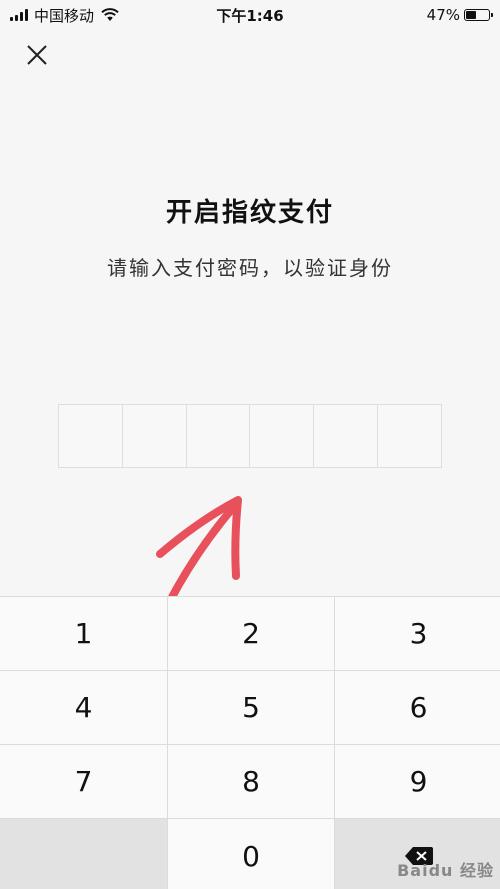 Image resolution: width=500 pixels, height=889 pixels. I want to click on key-7: 7, so click(83, 781).